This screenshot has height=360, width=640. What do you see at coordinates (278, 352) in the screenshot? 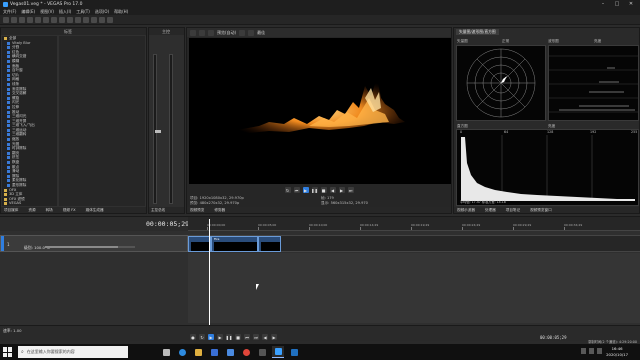
I see `vegas-taskbar-icon` at bounding box center [278, 352].